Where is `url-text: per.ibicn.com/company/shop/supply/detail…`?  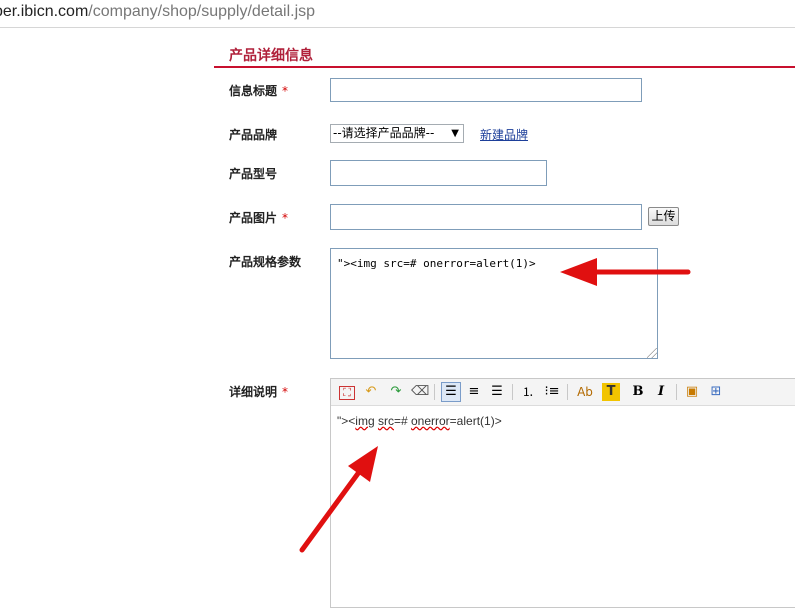
url-text: per.ibicn.com/company/shop/supply/detail… is located at coordinates (157, 12).